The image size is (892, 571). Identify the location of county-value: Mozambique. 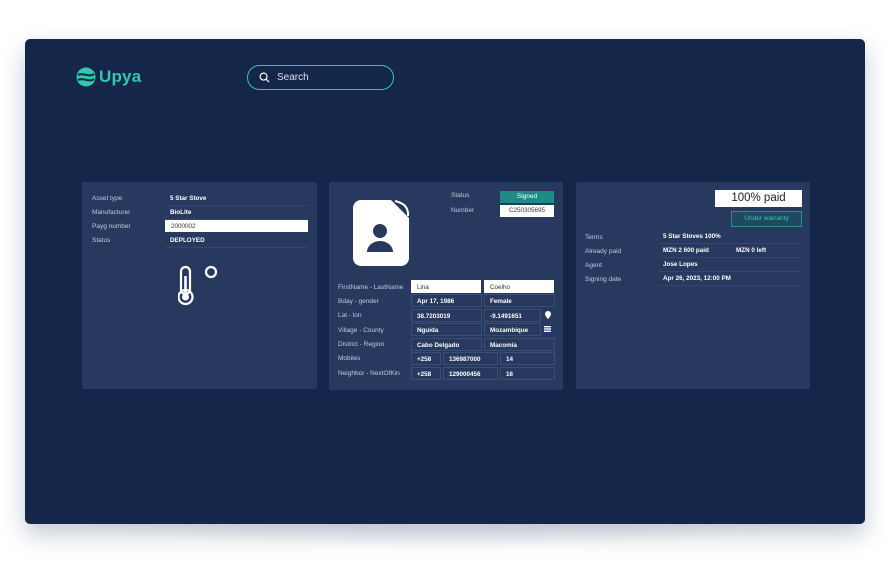
(512, 329).